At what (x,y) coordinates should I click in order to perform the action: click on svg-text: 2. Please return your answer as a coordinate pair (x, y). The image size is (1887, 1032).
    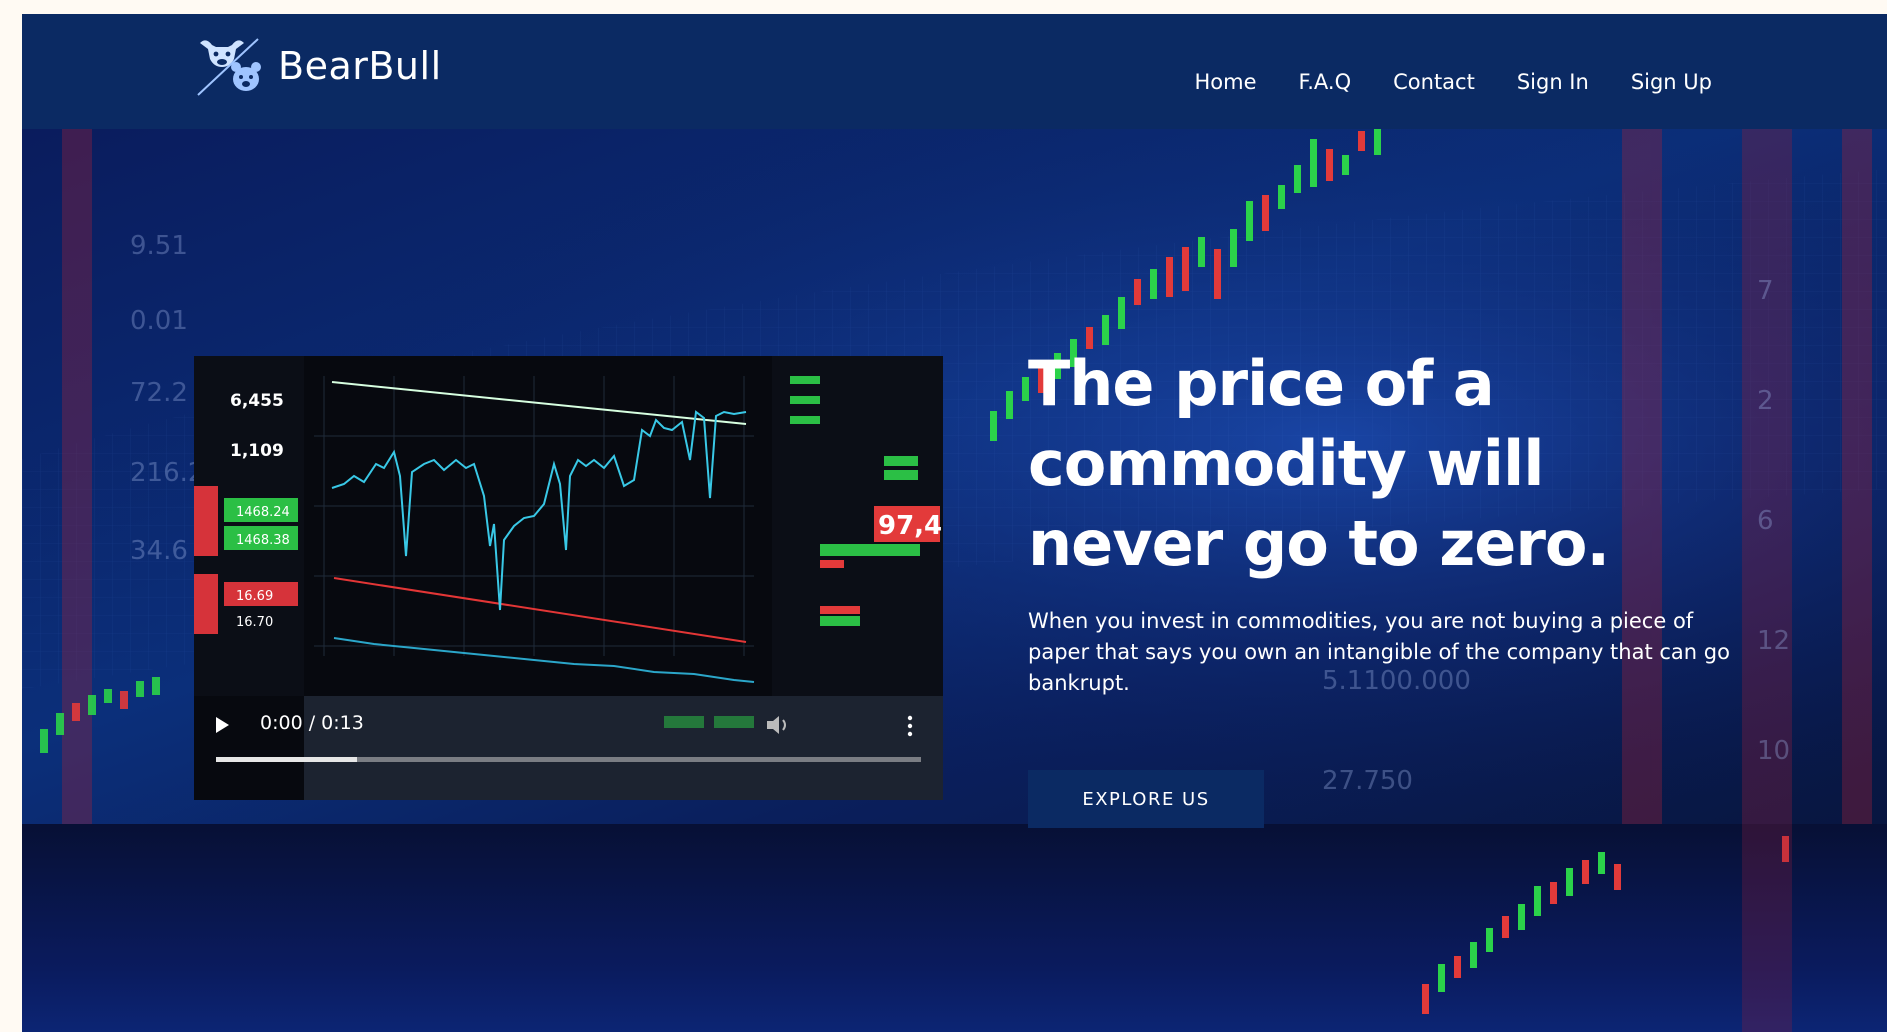
    Looking at the image, I should click on (1765, 401).